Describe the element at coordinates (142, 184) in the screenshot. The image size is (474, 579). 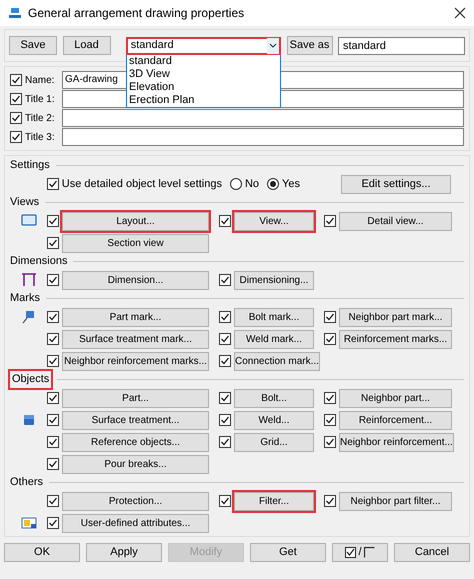
I see `setting-label: Use detailed object level settings` at that location.